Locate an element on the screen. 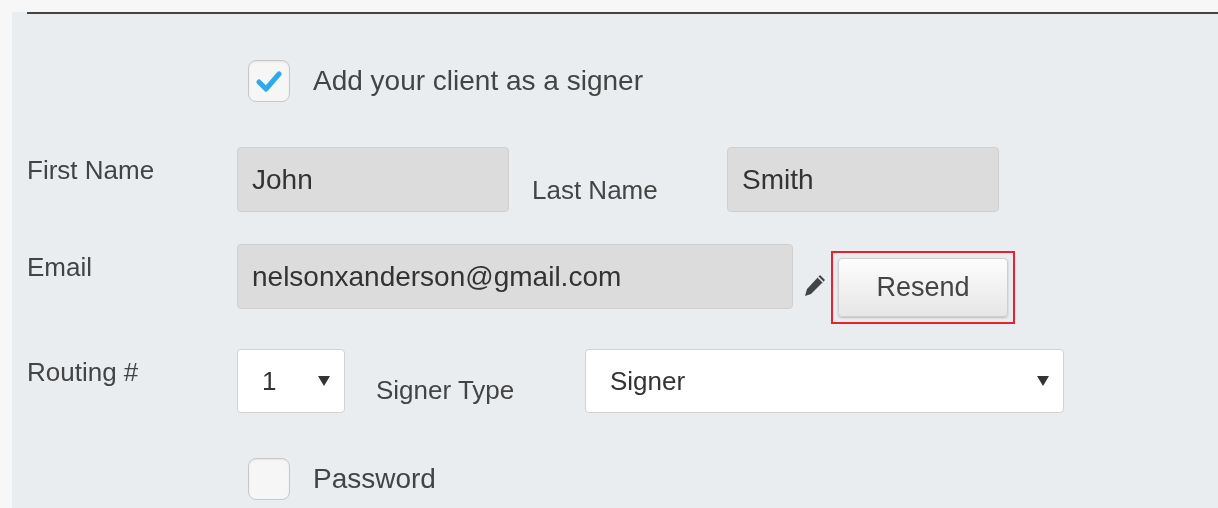  routing-dropdown: 1 is located at coordinates (291, 381).